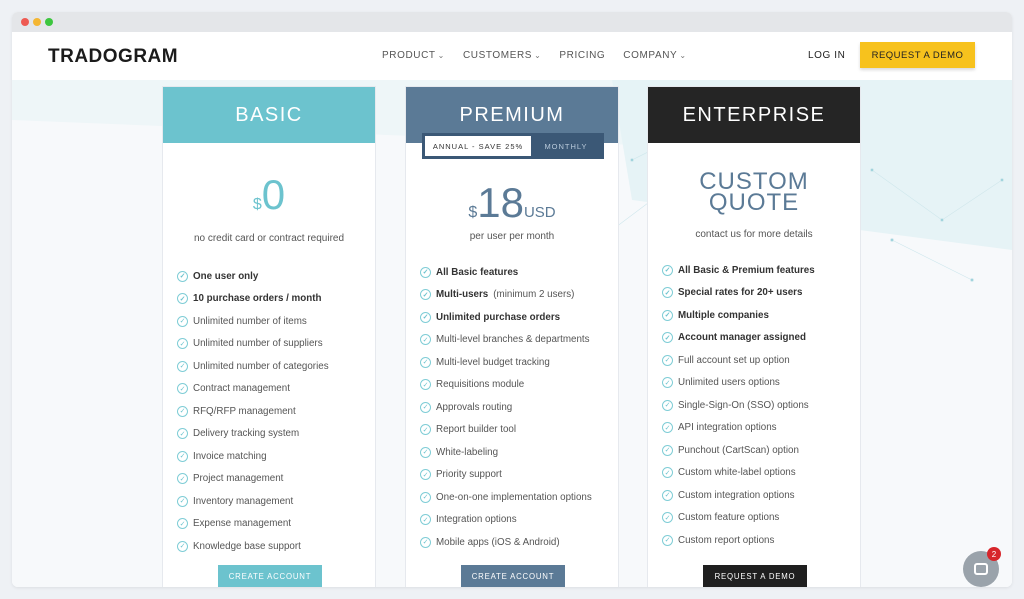 The height and width of the screenshot is (599, 1024). I want to click on feature-item: ✓ Multi-level branches & departments, so click(506, 340).